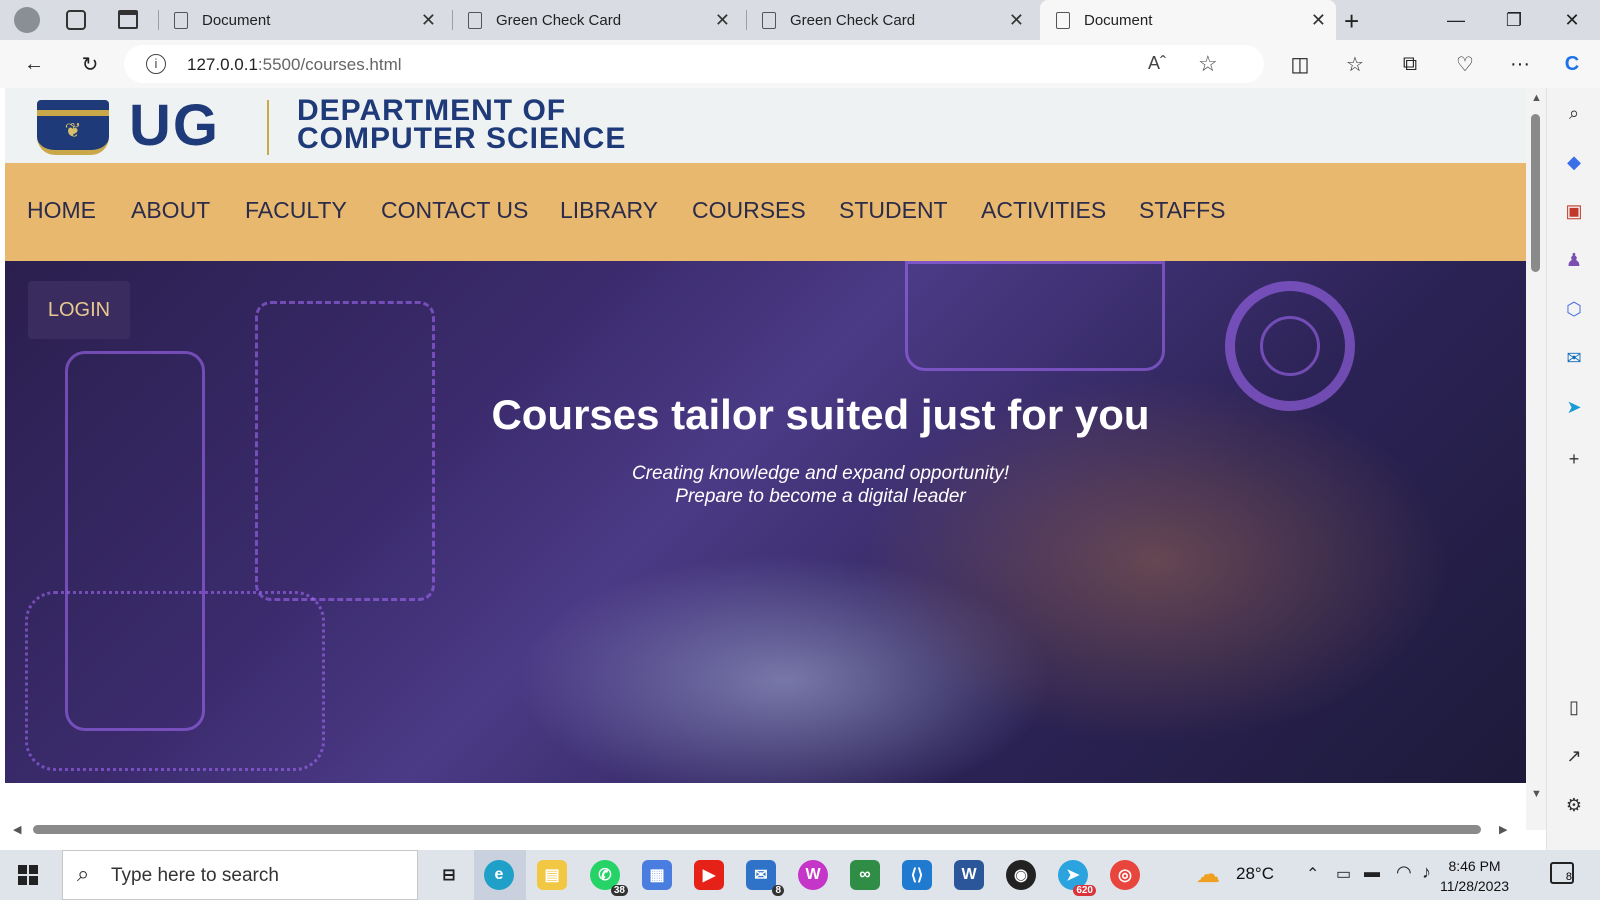 Image resolution: width=1600 pixels, height=900 pixels. What do you see at coordinates (757, 829) in the screenshot?
I see `horizontal-scroll-thumb` at bounding box center [757, 829].